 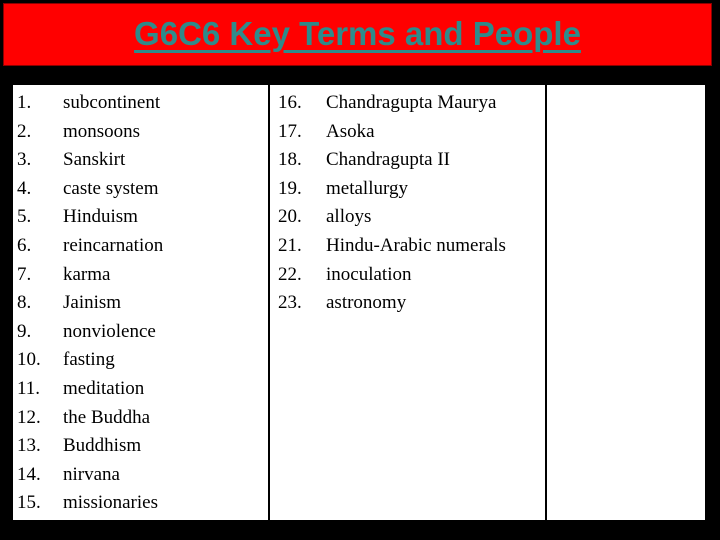 What do you see at coordinates (290, 303) in the screenshot?
I see `term-number: 23.` at bounding box center [290, 303].